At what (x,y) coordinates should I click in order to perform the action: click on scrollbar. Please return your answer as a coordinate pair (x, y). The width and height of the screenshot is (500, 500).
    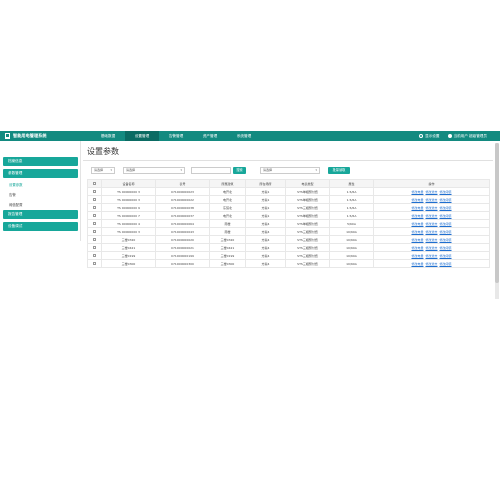
    Looking at the image, I should click on (497, 221).